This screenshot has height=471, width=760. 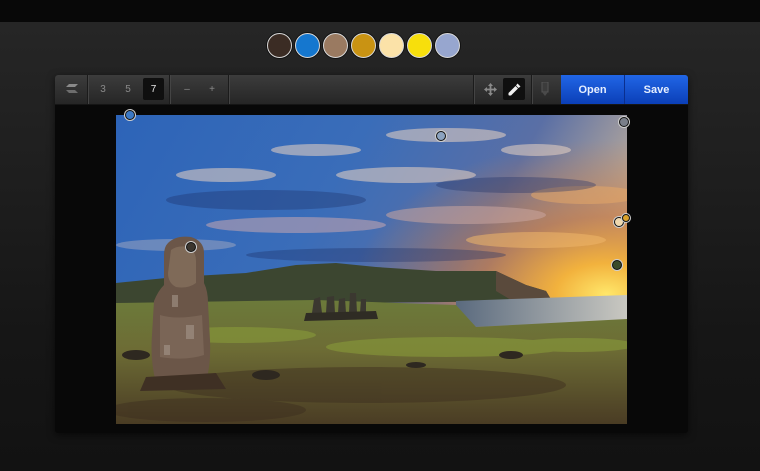 What do you see at coordinates (335, 45) in the screenshot?
I see `swatch-taupe` at bounding box center [335, 45].